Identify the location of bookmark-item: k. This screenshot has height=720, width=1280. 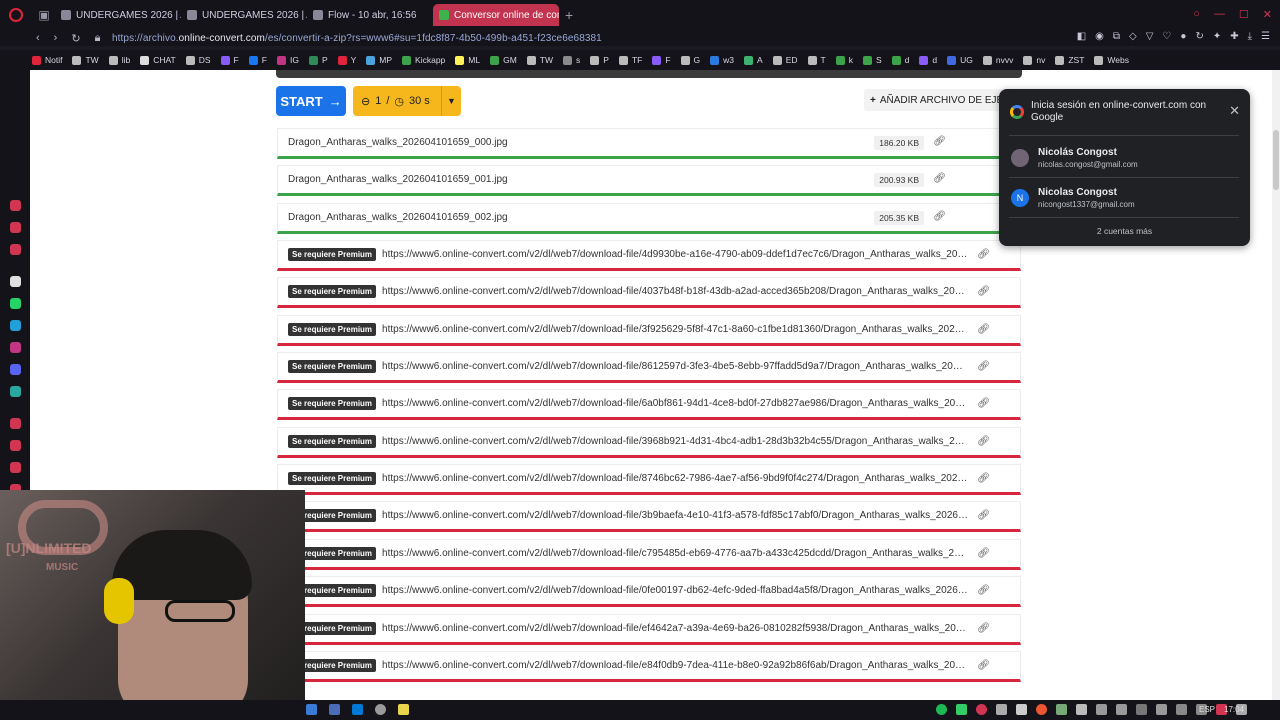
(844, 60).